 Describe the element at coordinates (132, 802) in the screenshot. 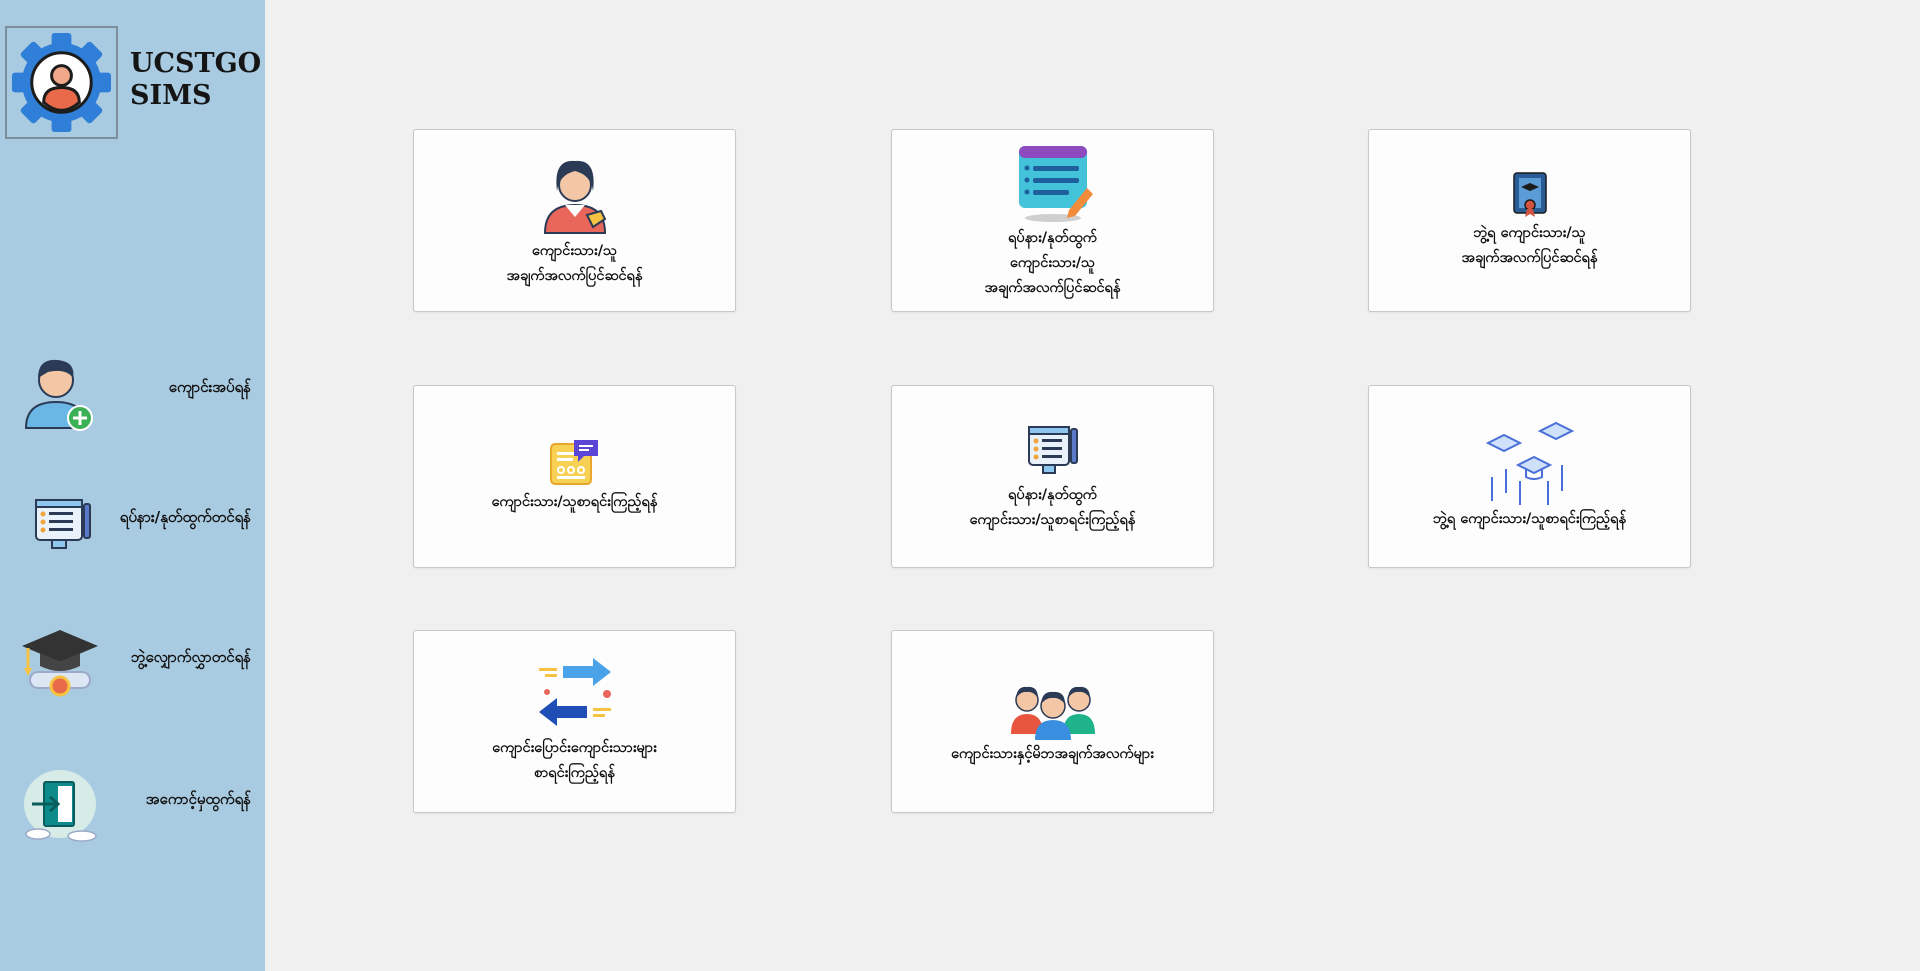

I see `sidebar-item-logout: အကောင့်မှထွက်ရန်` at that location.